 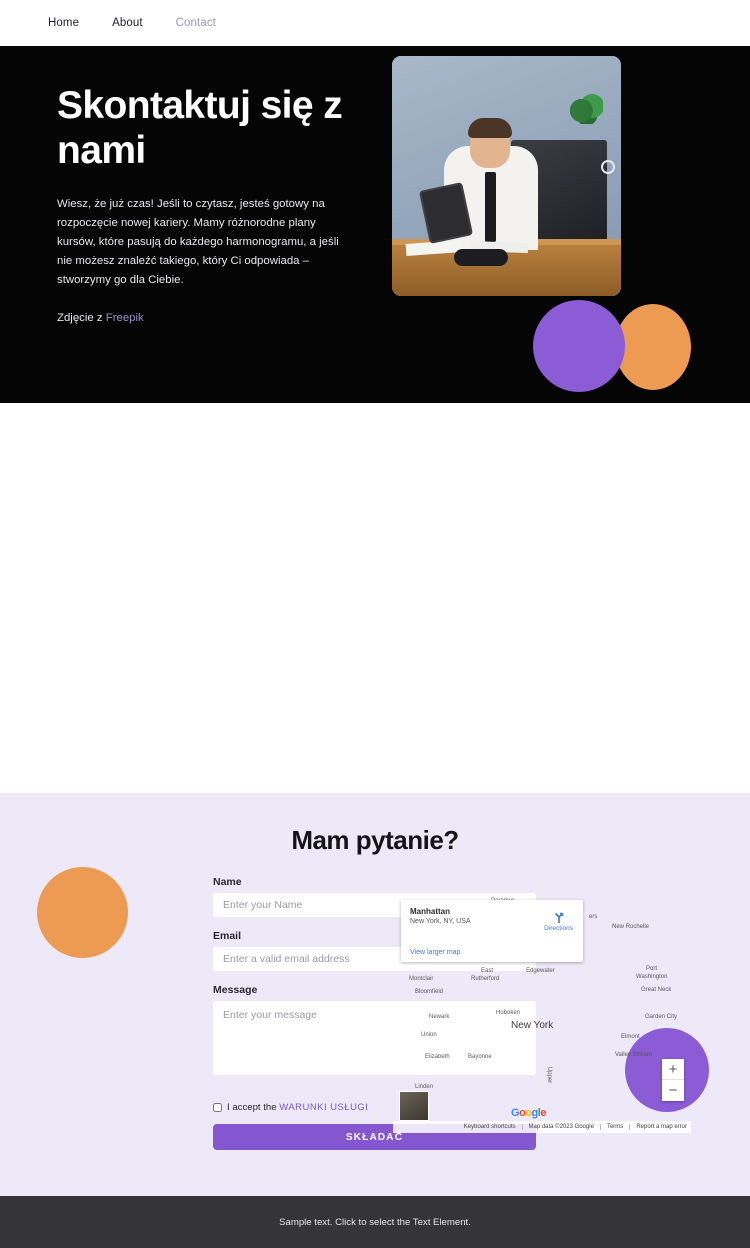 What do you see at coordinates (540, 971) in the screenshot?
I see `map-label: Edgewater` at bounding box center [540, 971].